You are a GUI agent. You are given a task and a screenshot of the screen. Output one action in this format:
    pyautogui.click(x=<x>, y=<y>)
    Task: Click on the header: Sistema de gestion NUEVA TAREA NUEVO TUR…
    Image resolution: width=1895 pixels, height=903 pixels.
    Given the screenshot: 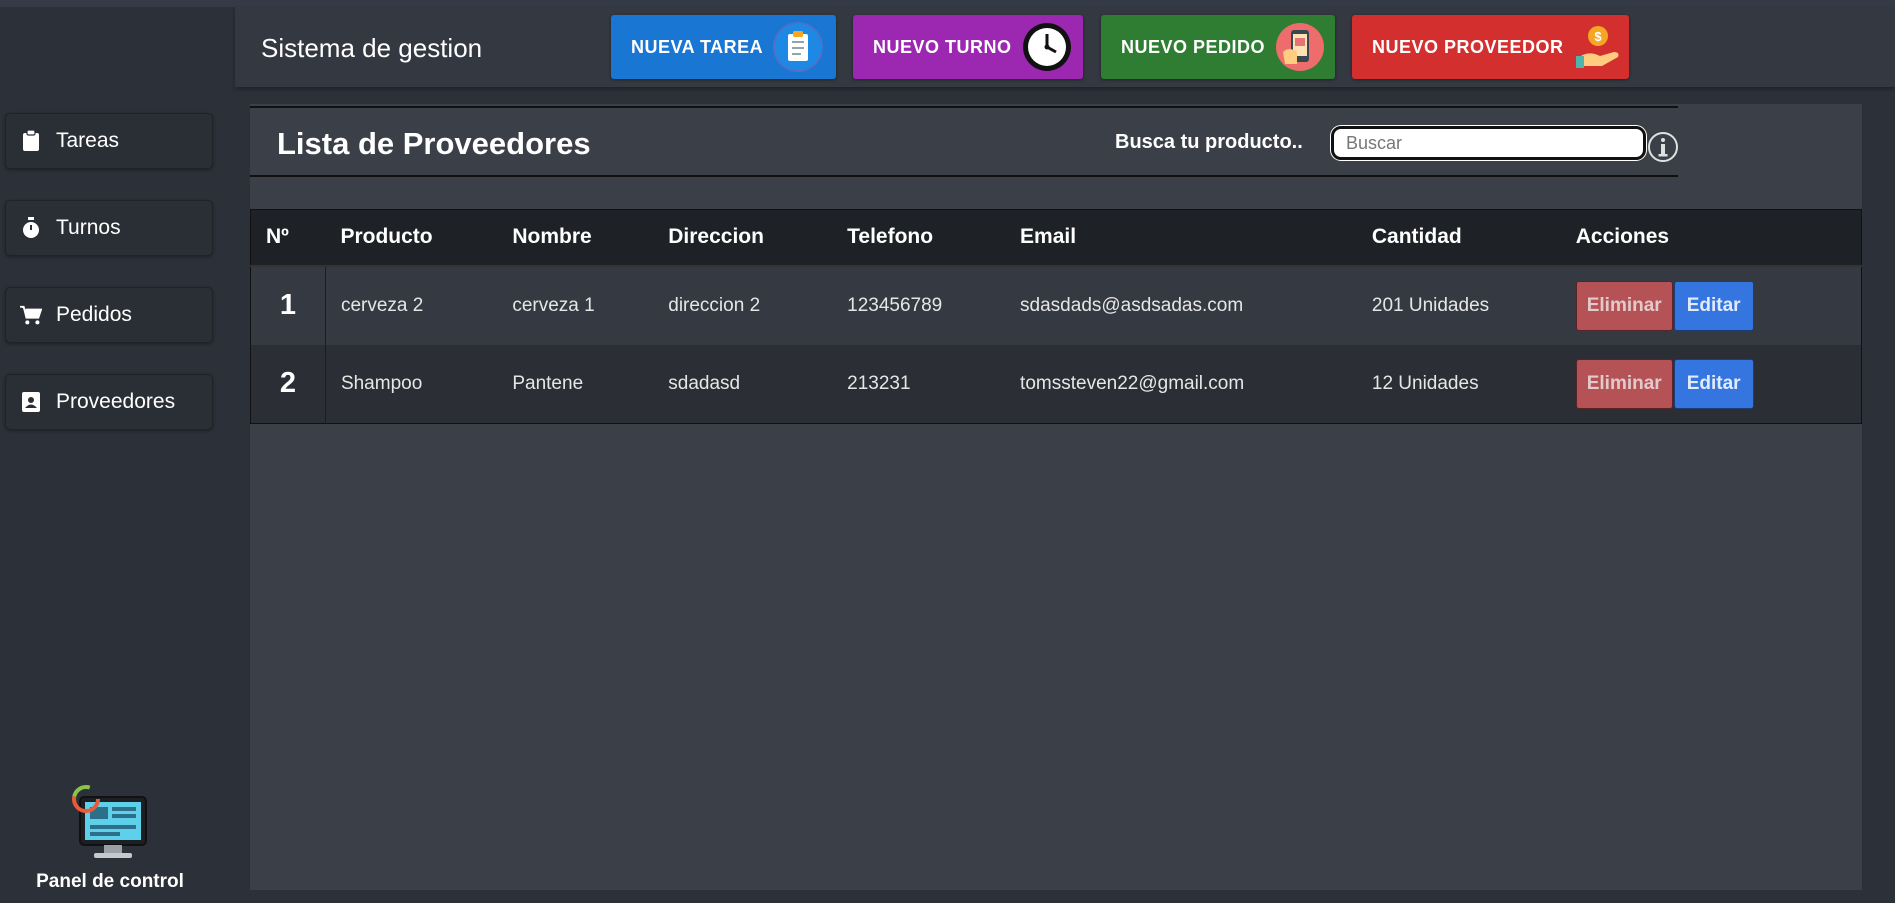 What is the action you would take?
    pyautogui.click(x=1065, y=47)
    